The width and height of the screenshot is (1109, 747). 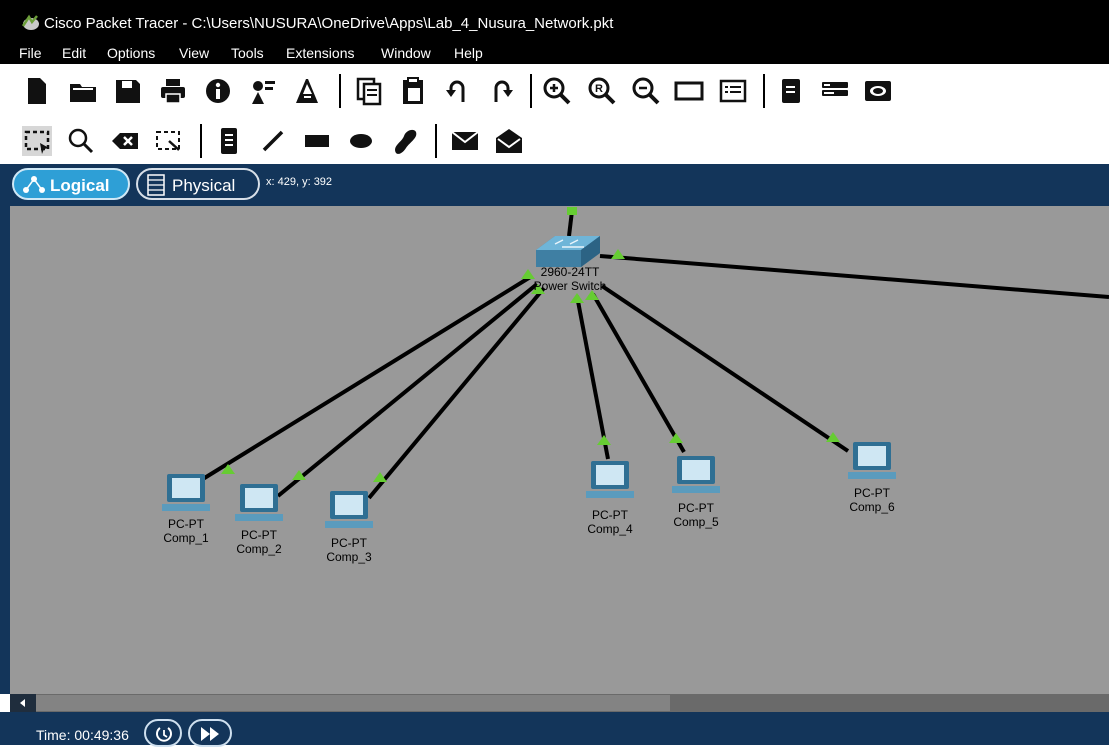 I want to click on menu-view: View, so click(x=194, y=53).